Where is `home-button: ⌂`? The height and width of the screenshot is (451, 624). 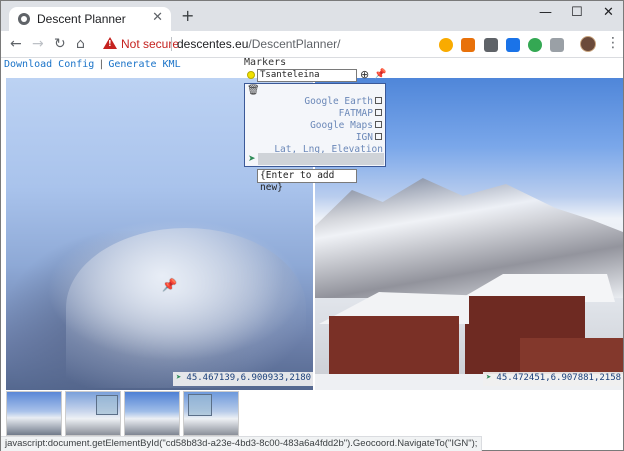 home-button: ⌂ is located at coordinates (80, 44).